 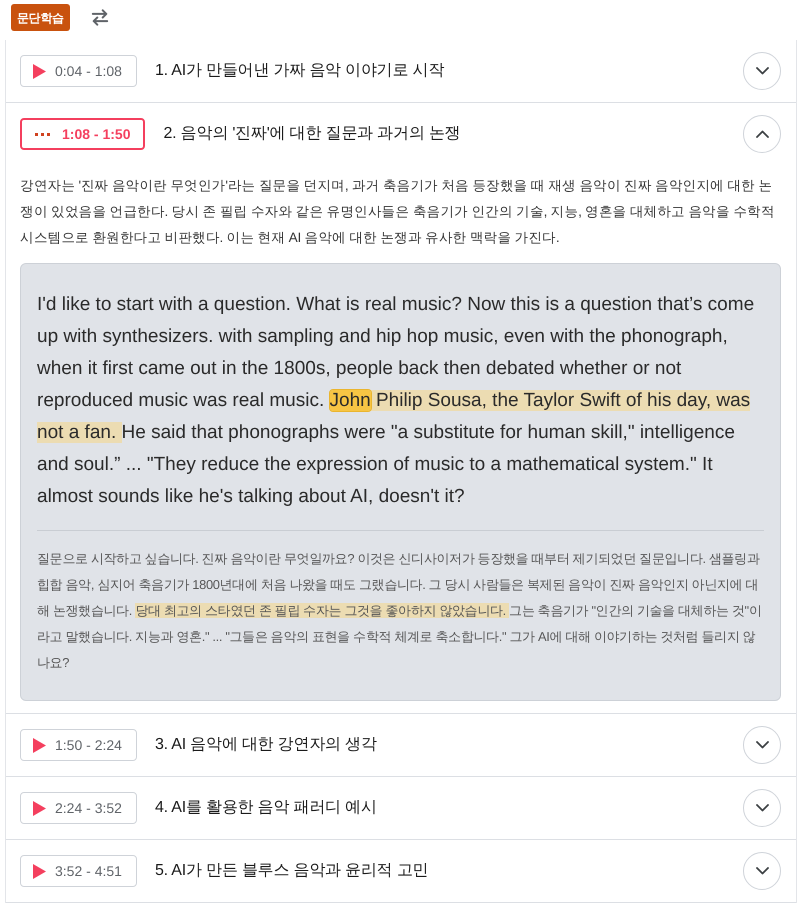 What do you see at coordinates (78, 745) in the screenshot?
I see `play-segment-button: 1:50 - 2:24` at bounding box center [78, 745].